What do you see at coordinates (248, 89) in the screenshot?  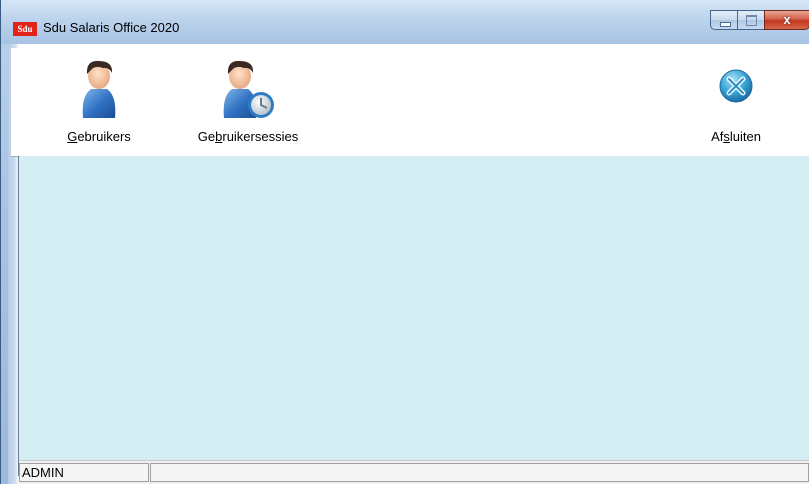 I see `user-clock-icon` at bounding box center [248, 89].